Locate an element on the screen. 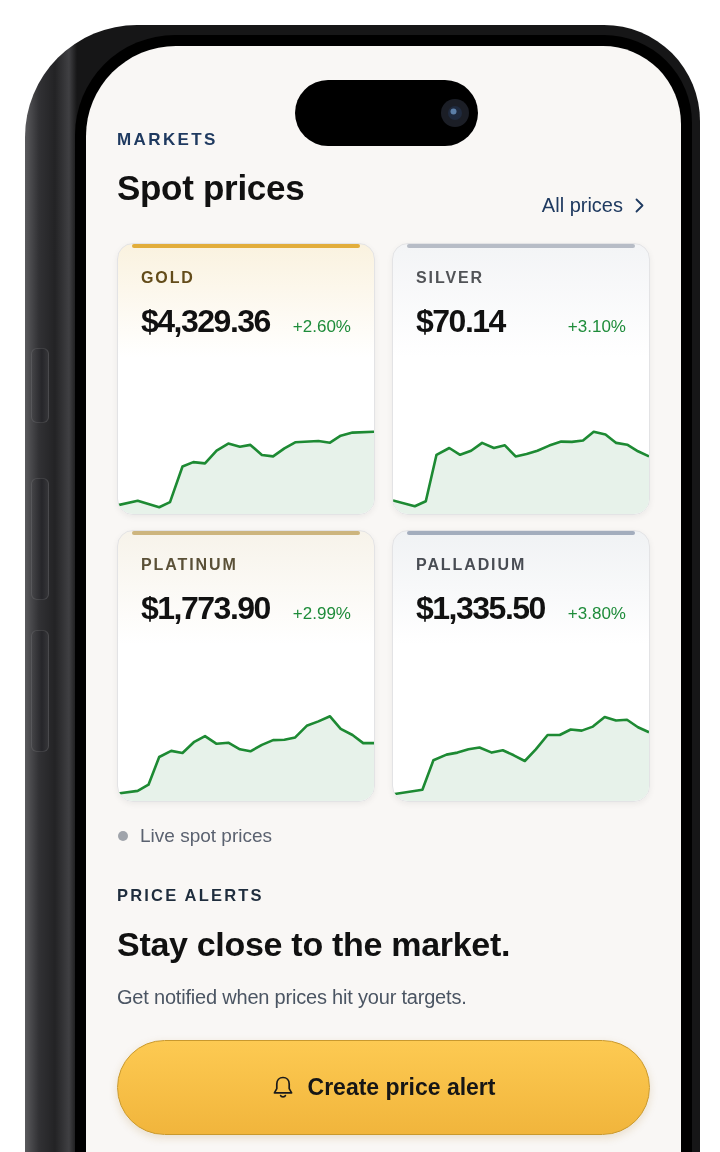 Image resolution: width=720 pixels, height=1152 pixels. legend-label: Live spot prices is located at coordinates (206, 836).